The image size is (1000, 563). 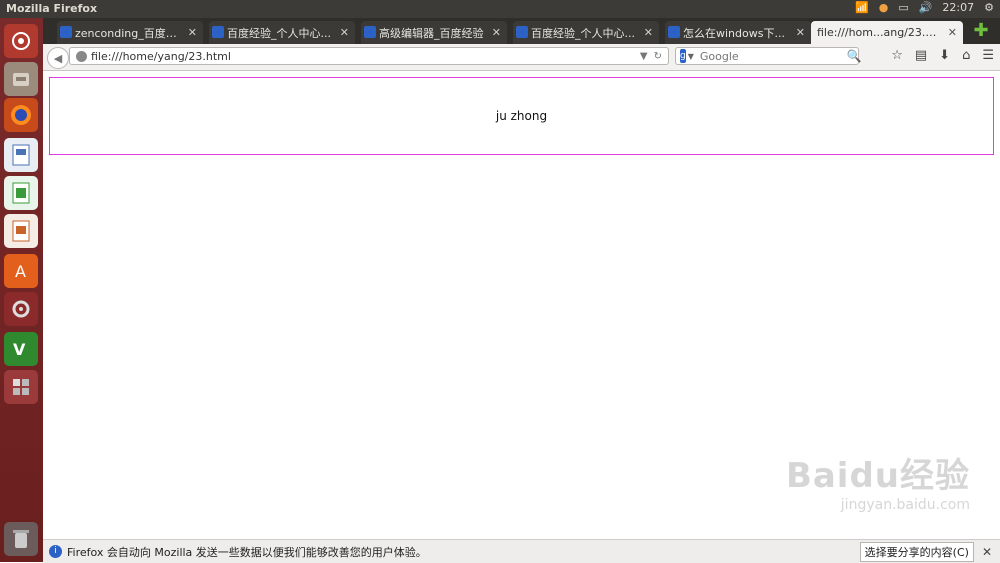 I want to click on tab-local-file: file:///hom...ang/23.html ✕, so click(x=887, y=32).